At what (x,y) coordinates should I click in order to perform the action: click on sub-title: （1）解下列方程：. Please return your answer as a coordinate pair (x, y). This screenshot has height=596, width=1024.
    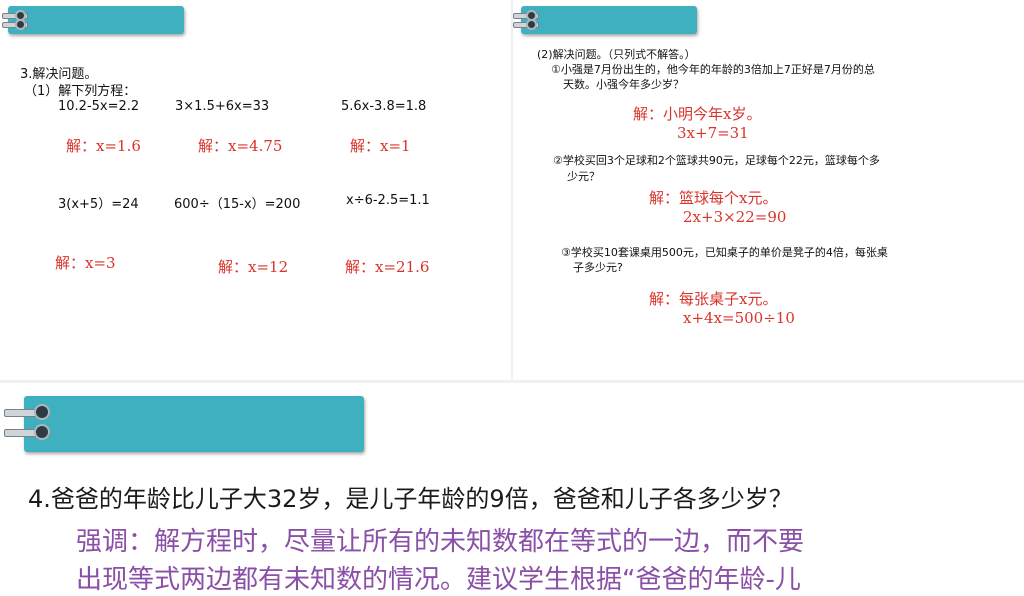
    Looking at the image, I should click on (80, 91).